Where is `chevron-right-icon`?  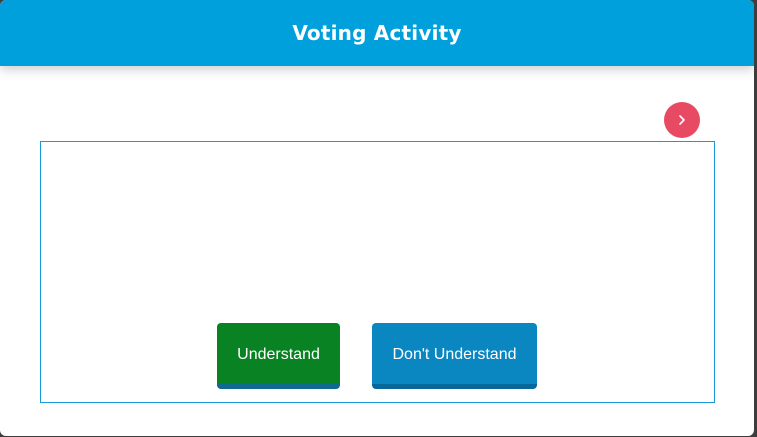
chevron-right-icon is located at coordinates (682, 120).